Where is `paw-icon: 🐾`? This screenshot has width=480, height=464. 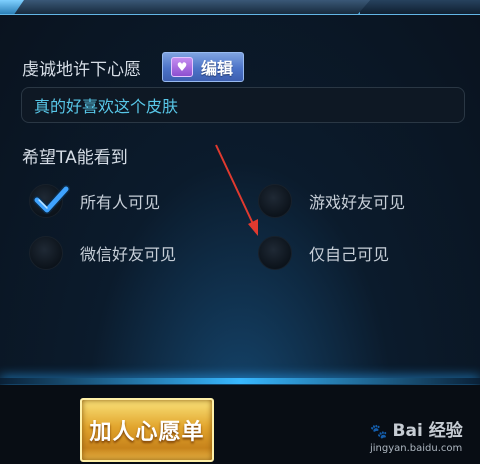
paw-icon: 🐾 is located at coordinates (379, 432).